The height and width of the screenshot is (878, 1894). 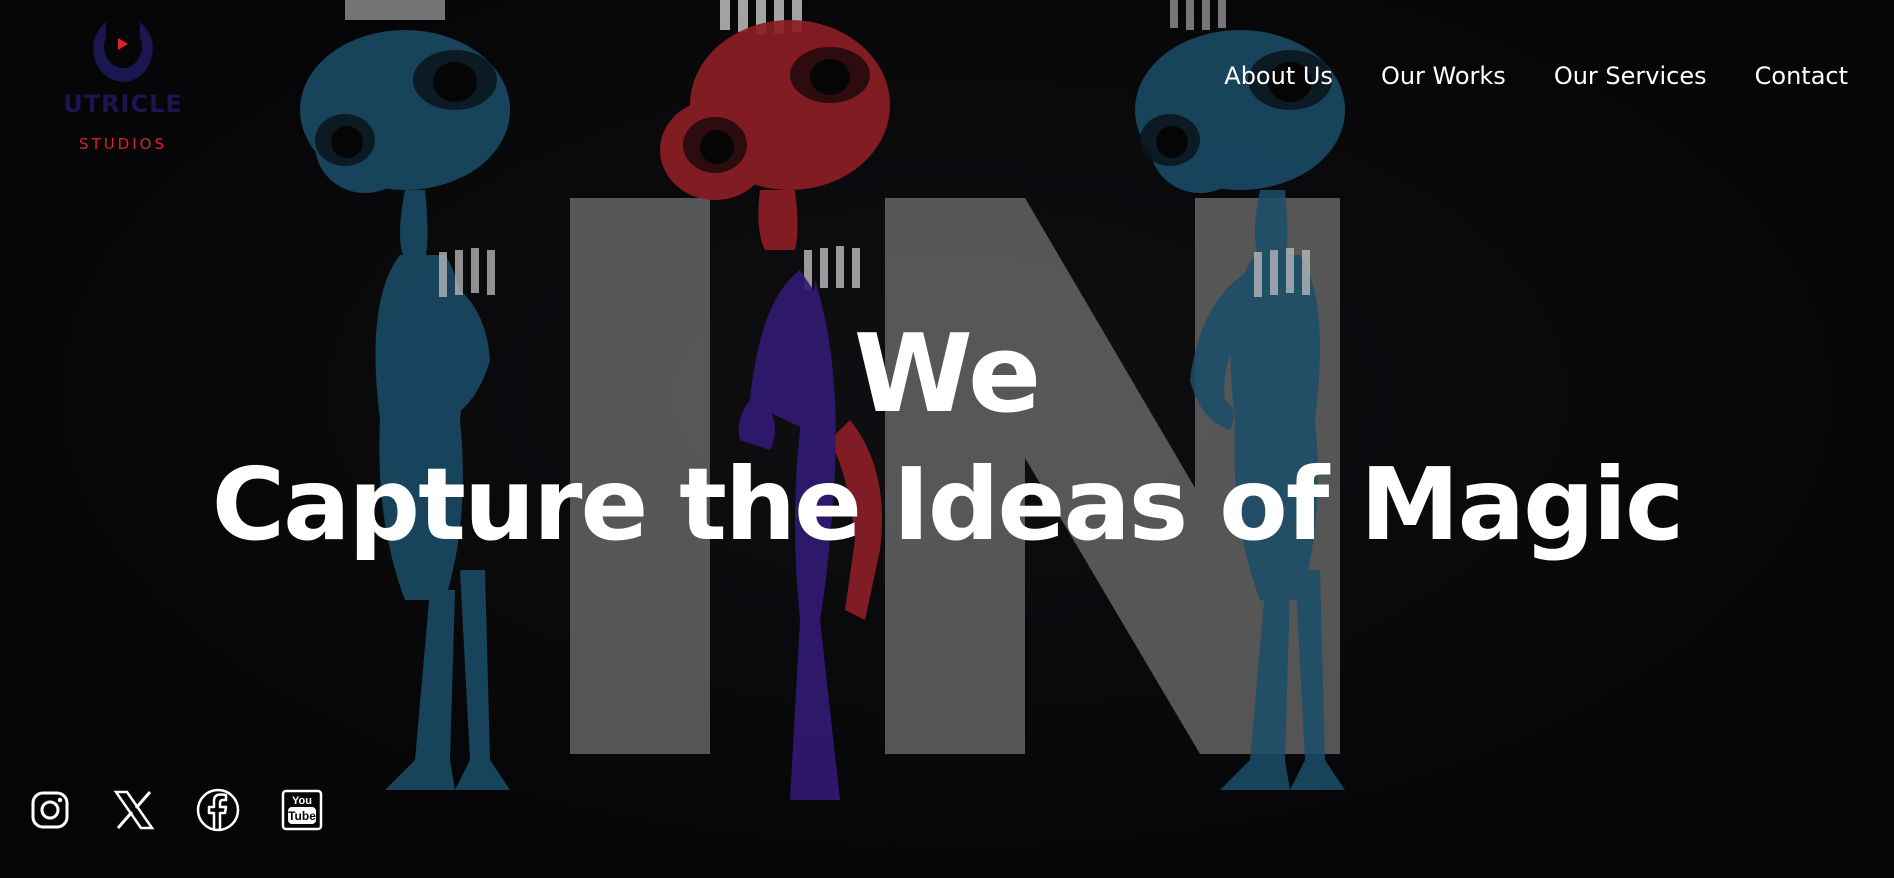 What do you see at coordinates (302, 801) in the screenshot?
I see `svg-text: You` at bounding box center [302, 801].